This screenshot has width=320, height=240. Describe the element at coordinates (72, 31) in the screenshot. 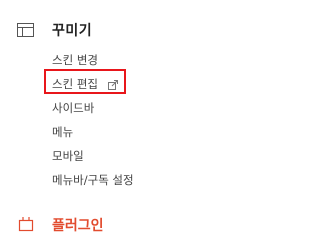

I see `section-title: 꾸미기` at that location.